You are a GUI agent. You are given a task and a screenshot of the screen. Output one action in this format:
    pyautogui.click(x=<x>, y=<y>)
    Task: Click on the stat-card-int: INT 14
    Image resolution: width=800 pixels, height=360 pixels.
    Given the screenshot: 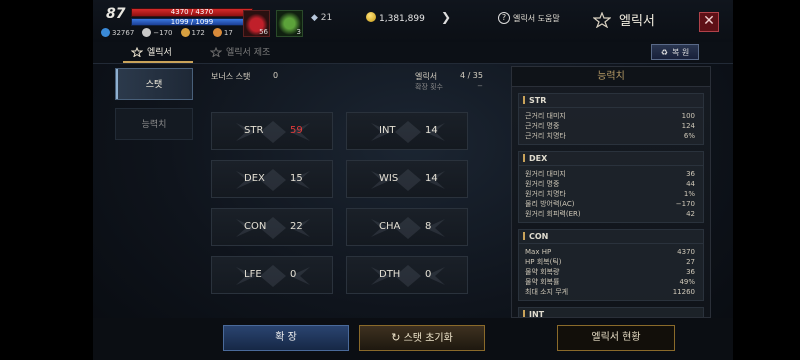 What is the action you would take?
    pyautogui.click(x=407, y=131)
    